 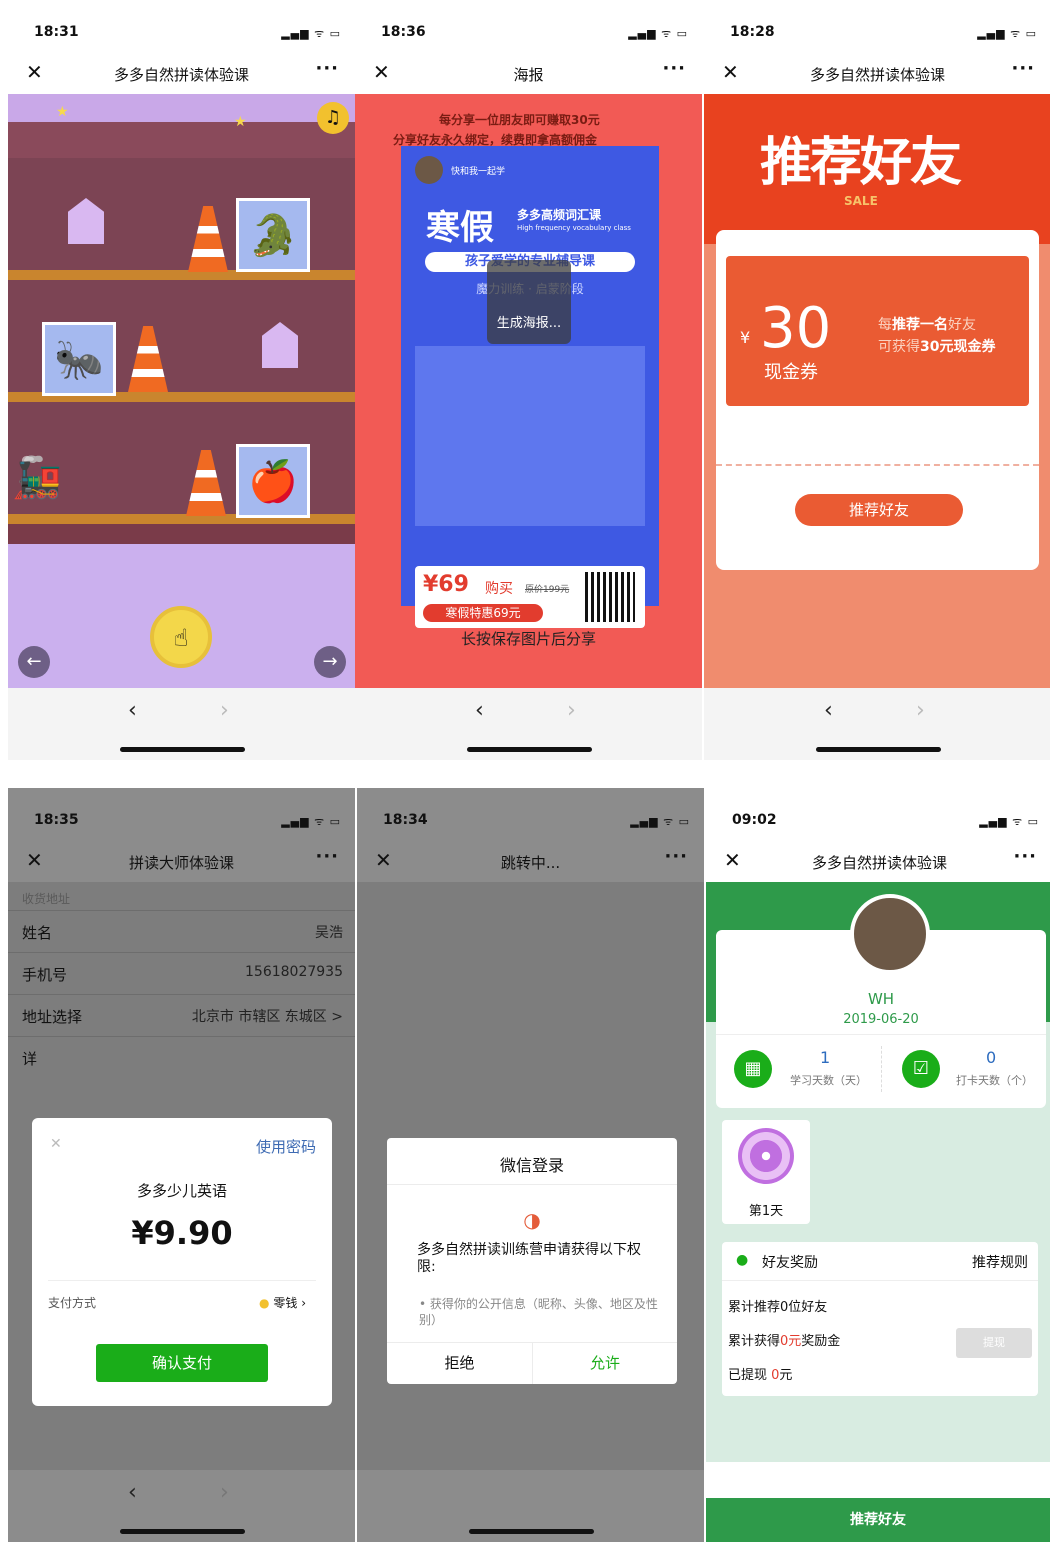 I want to click on sale-tag: SALE, so click(x=861, y=201).